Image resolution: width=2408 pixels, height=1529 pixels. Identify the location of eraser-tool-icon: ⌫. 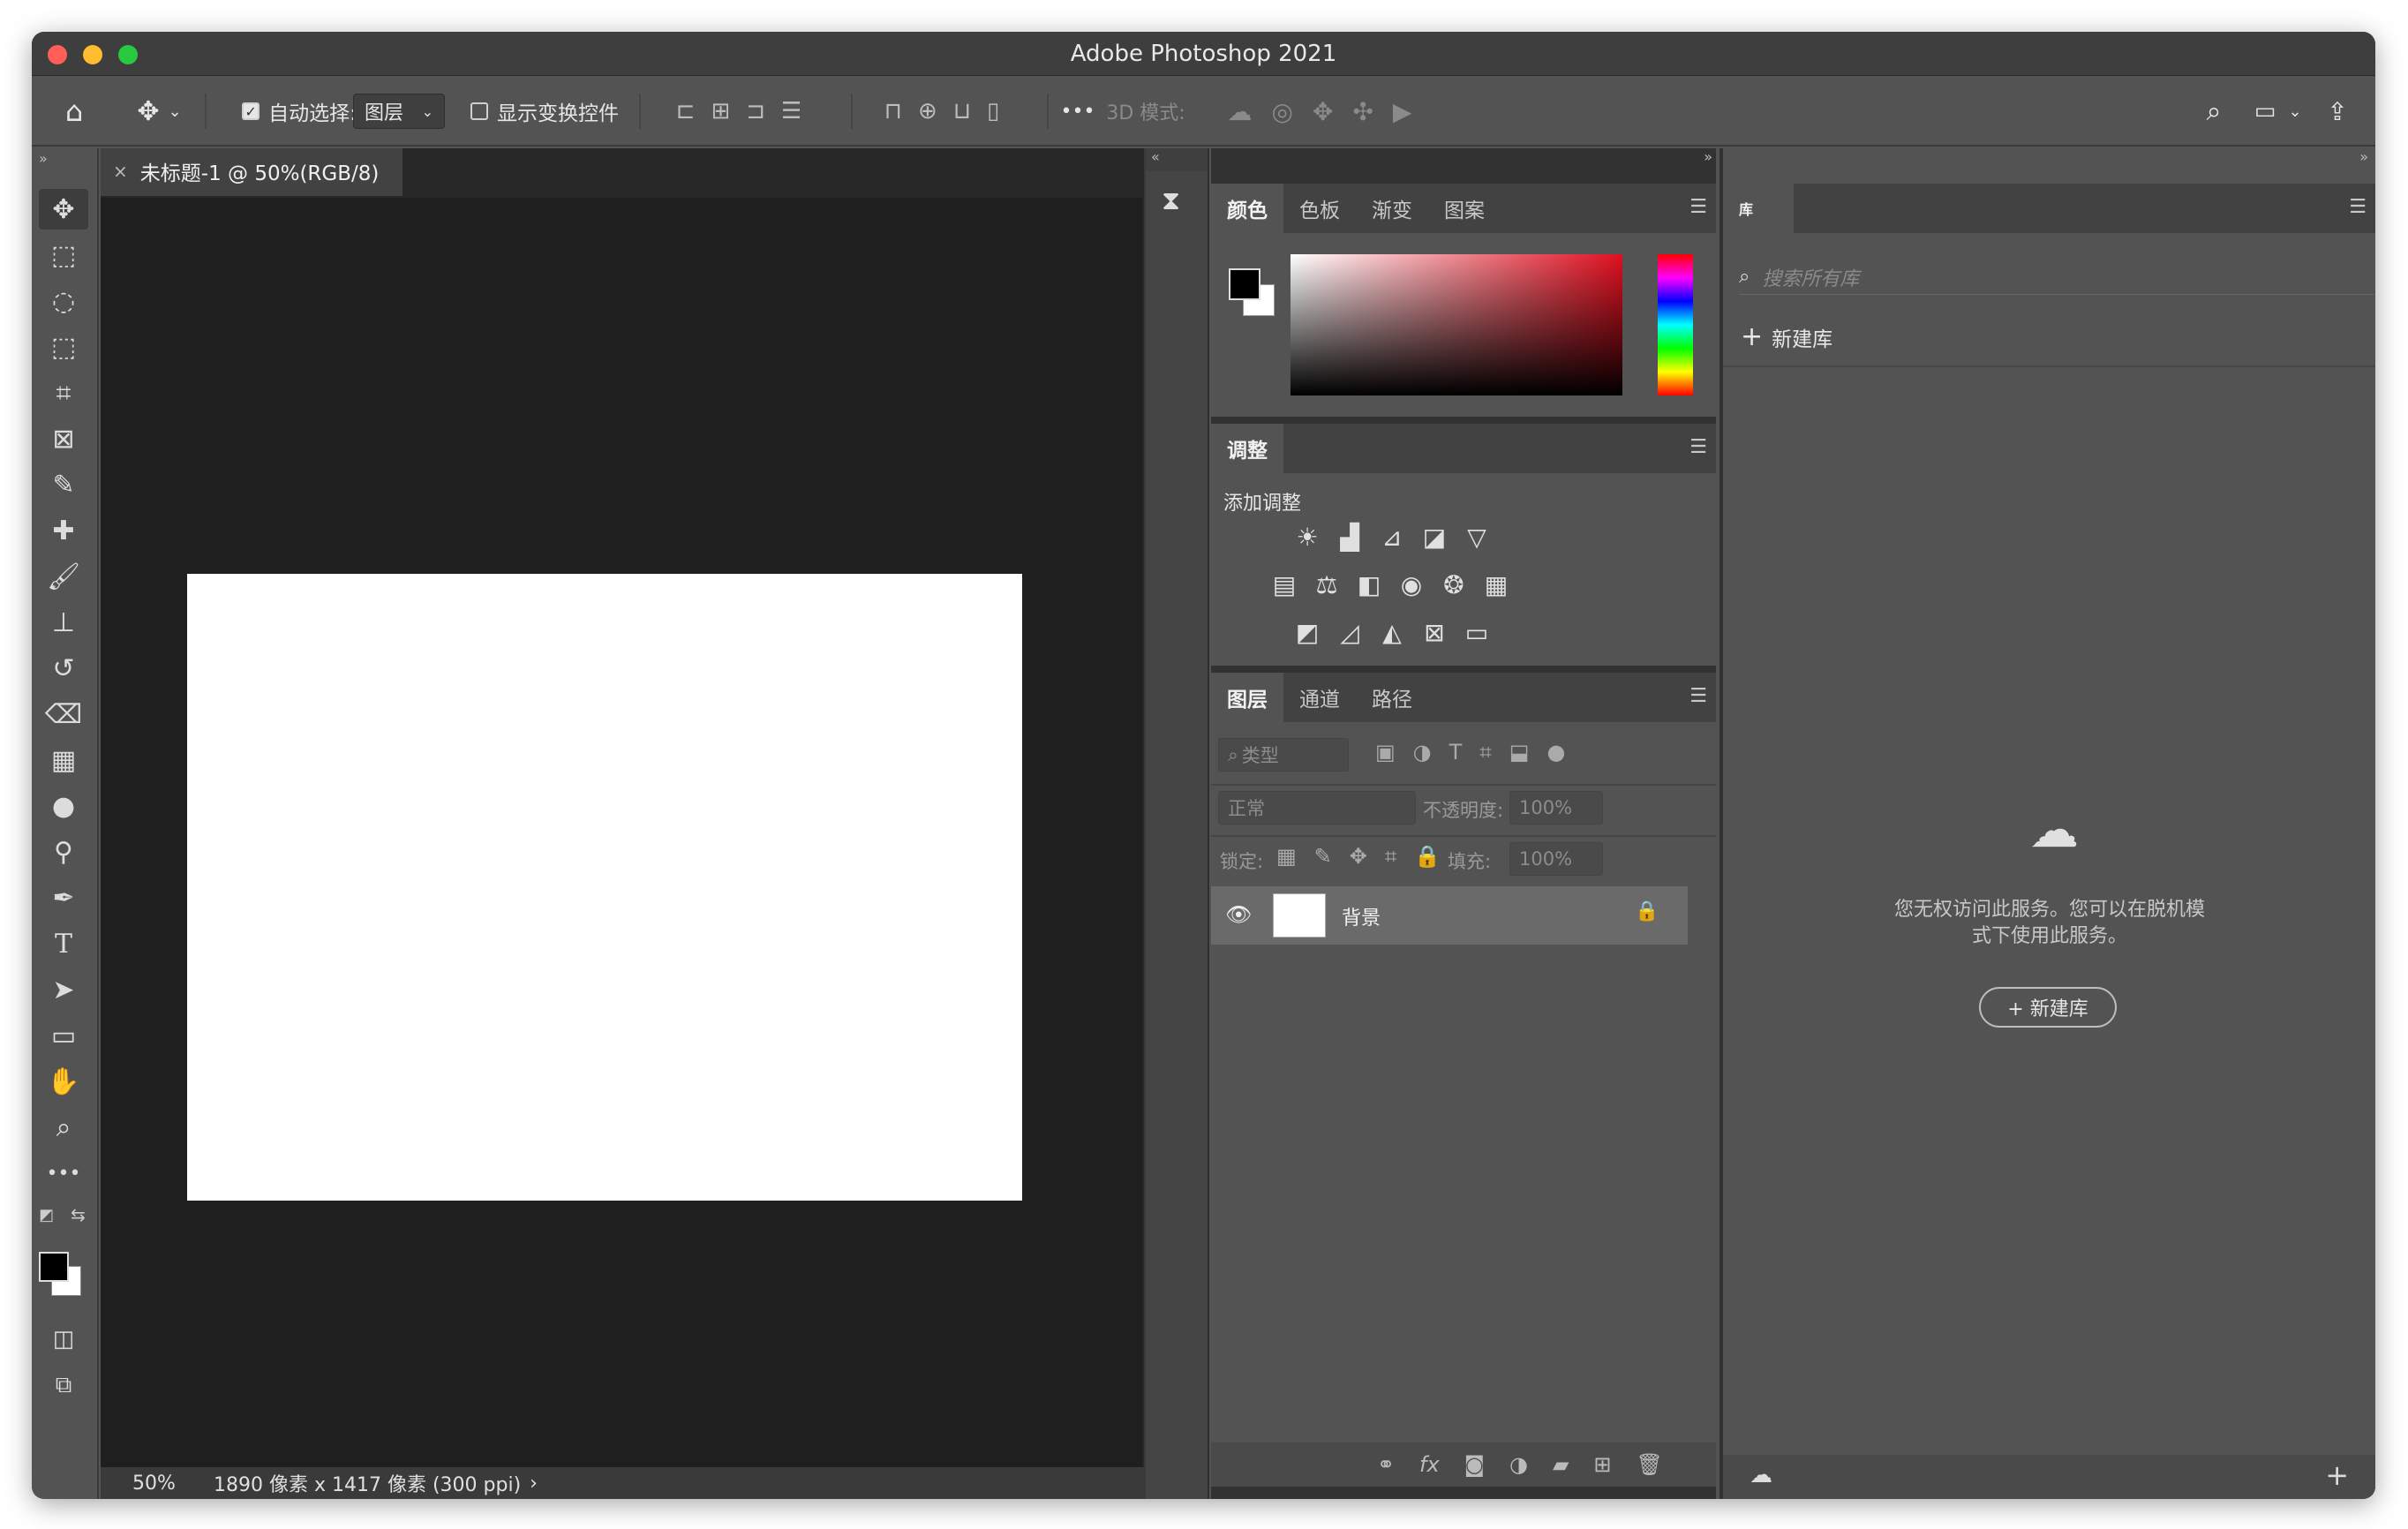
(63, 714).